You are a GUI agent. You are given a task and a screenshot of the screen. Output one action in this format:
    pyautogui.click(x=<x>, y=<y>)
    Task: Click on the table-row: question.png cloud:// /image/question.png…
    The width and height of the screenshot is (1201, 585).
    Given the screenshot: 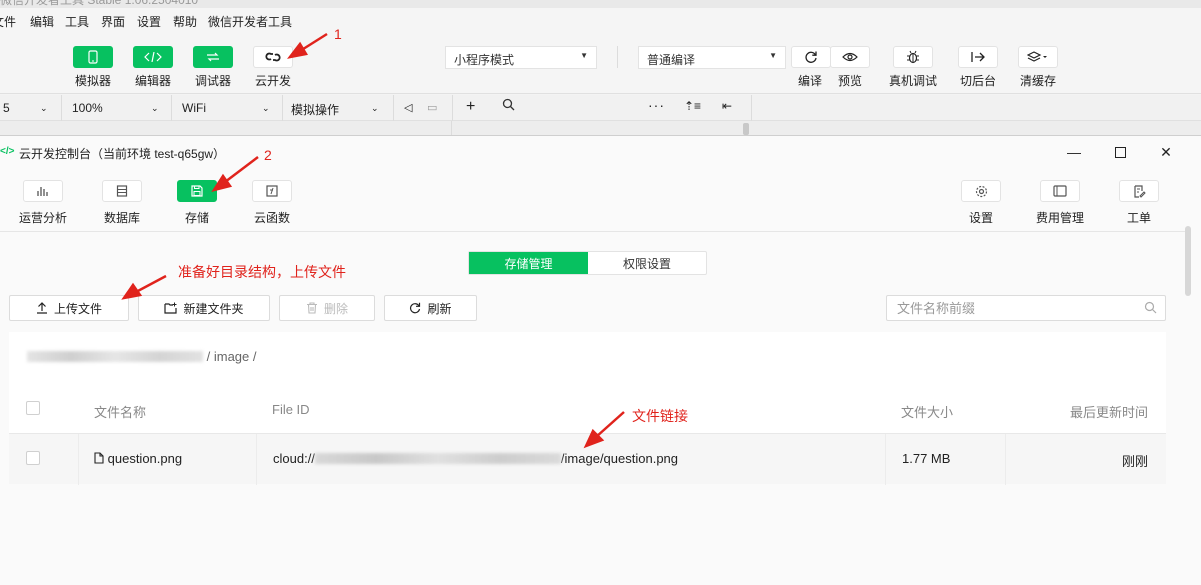 What is the action you would take?
    pyautogui.click(x=587, y=459)
    